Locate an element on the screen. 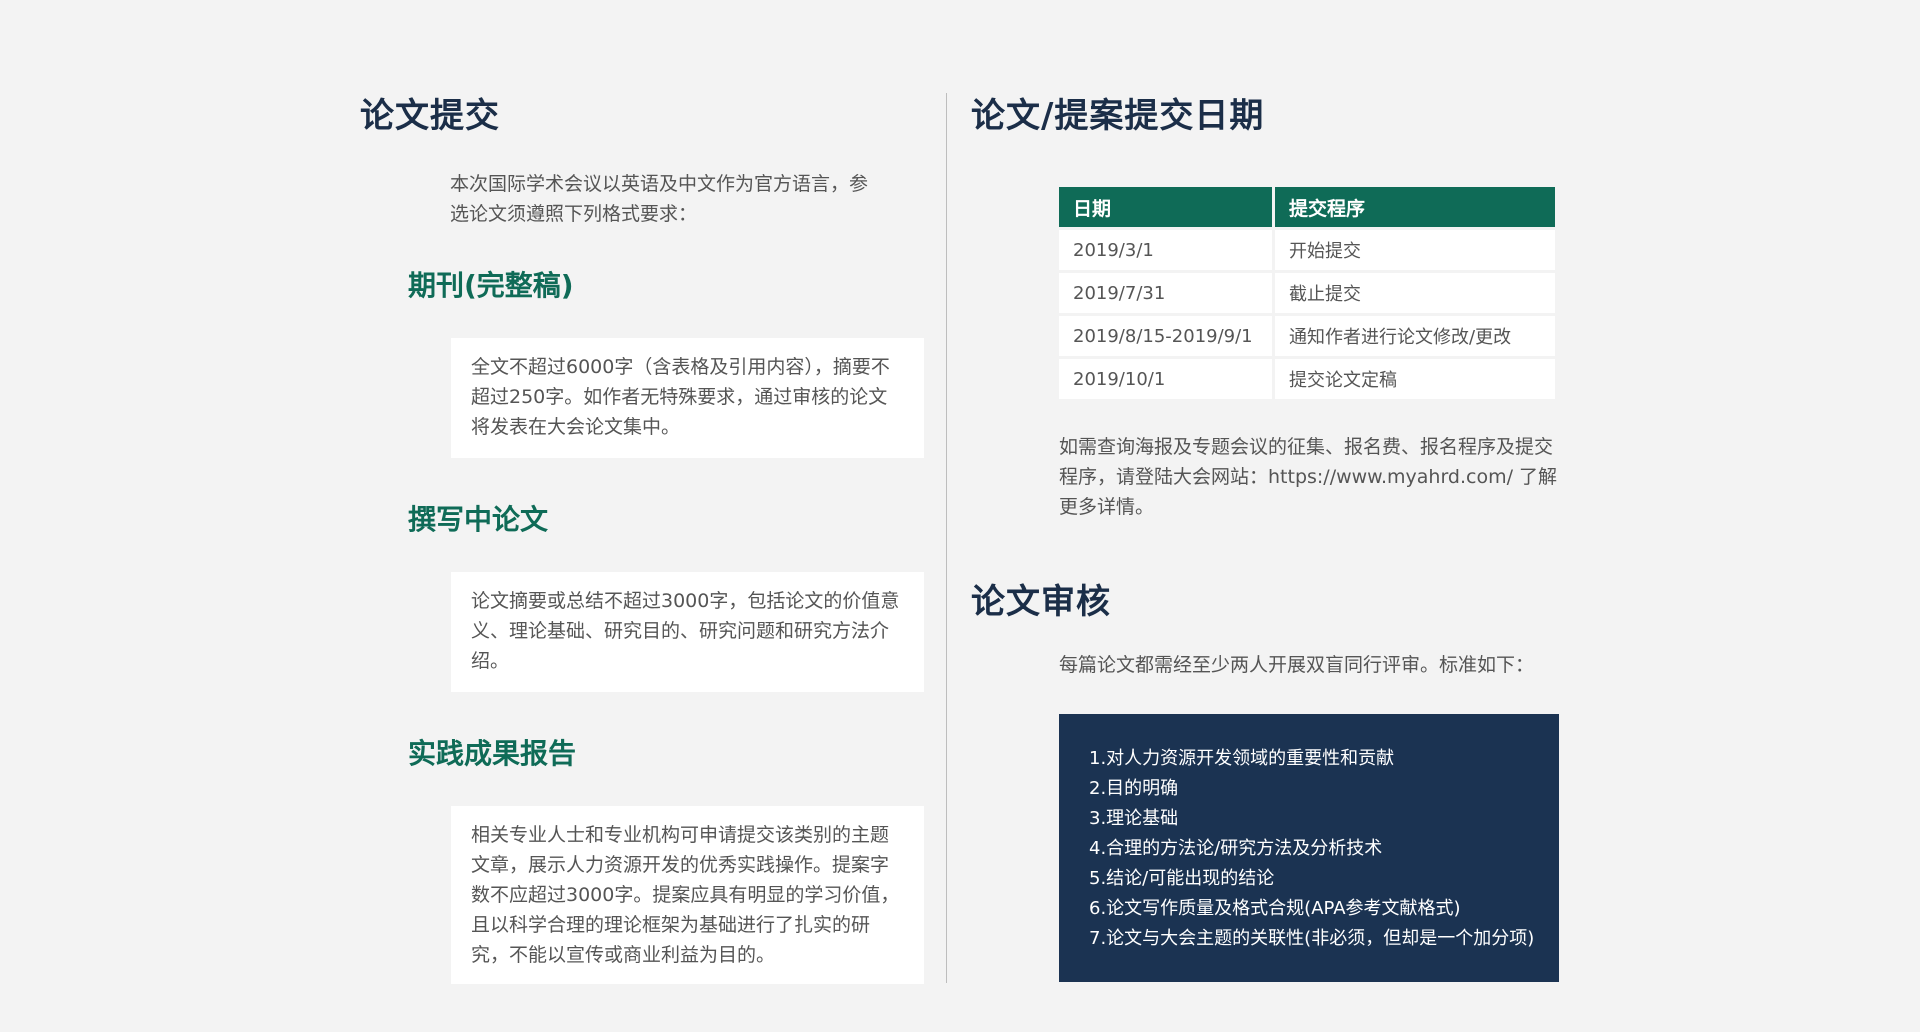 The width and height of the screenshot is (1920, 1032). table-cell-procedure: 提交论文定稿 is located at coordinates (1415, 379).